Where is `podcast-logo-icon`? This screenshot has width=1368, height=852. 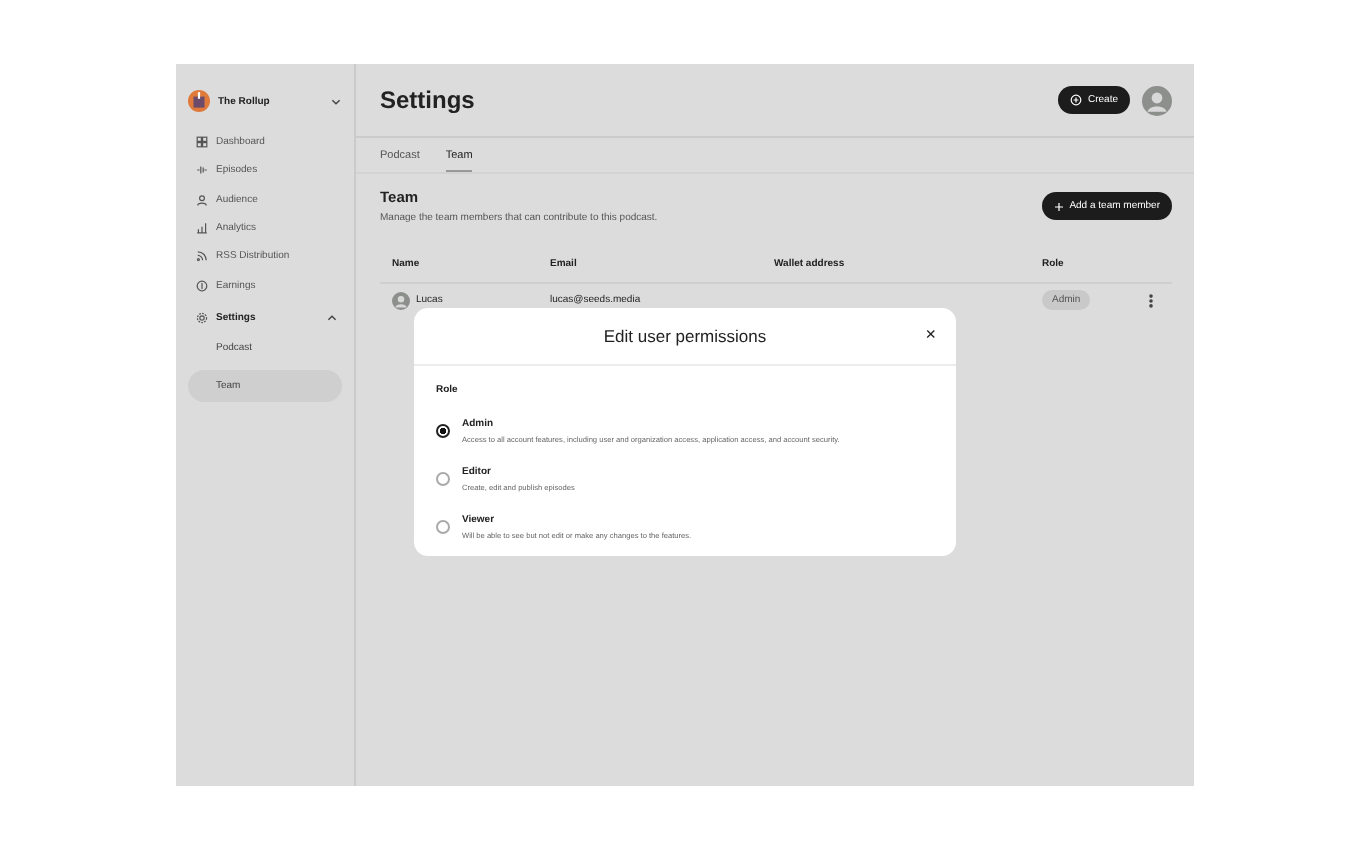 podcast-logo-icon is located at coordinates (199, 101).